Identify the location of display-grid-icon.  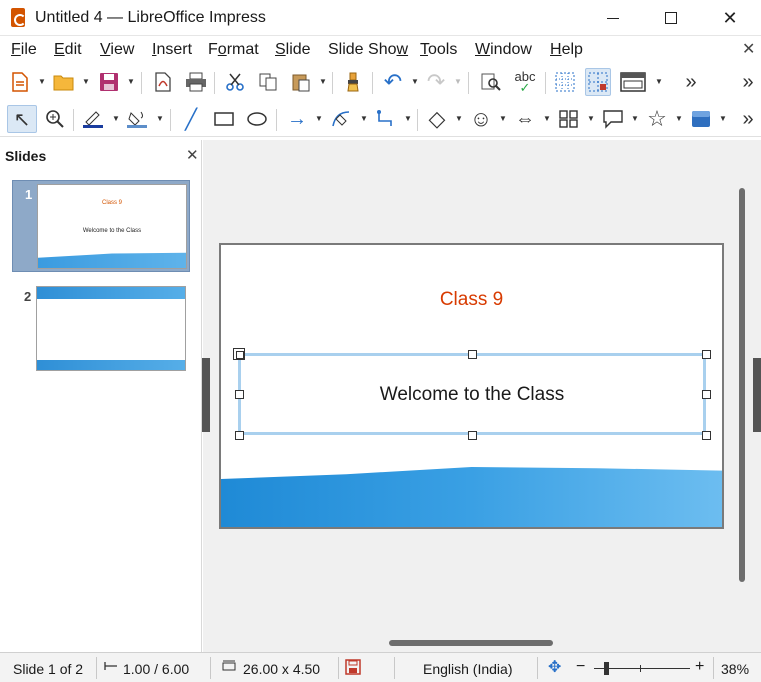
(565, 82).